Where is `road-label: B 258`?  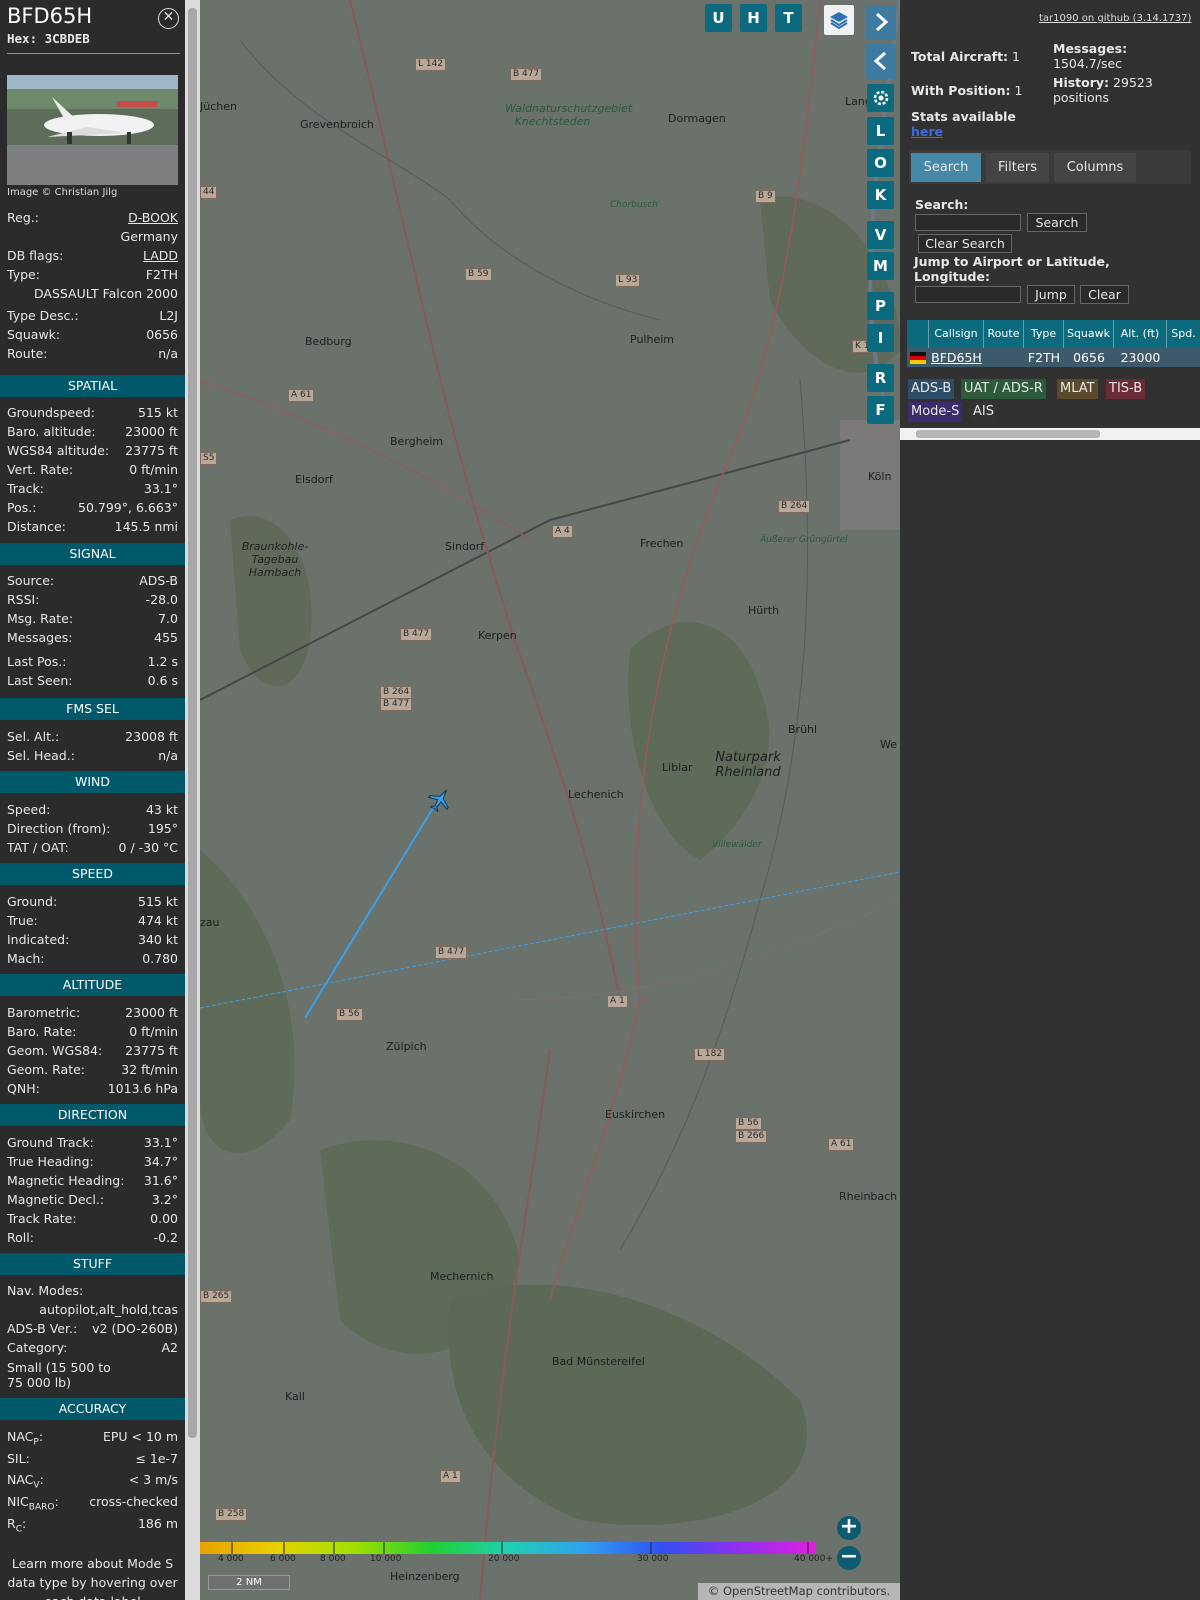 road-label: B 258 is located at coordinates (231, 1514).